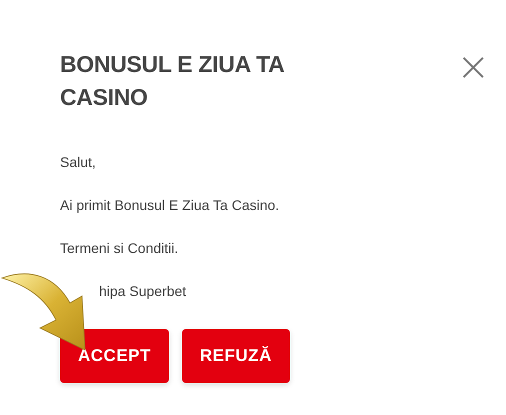 The height and width of the screenshot is (415, 506). I want to click on dialog-button: REFUZĂ, so click(236, 356).